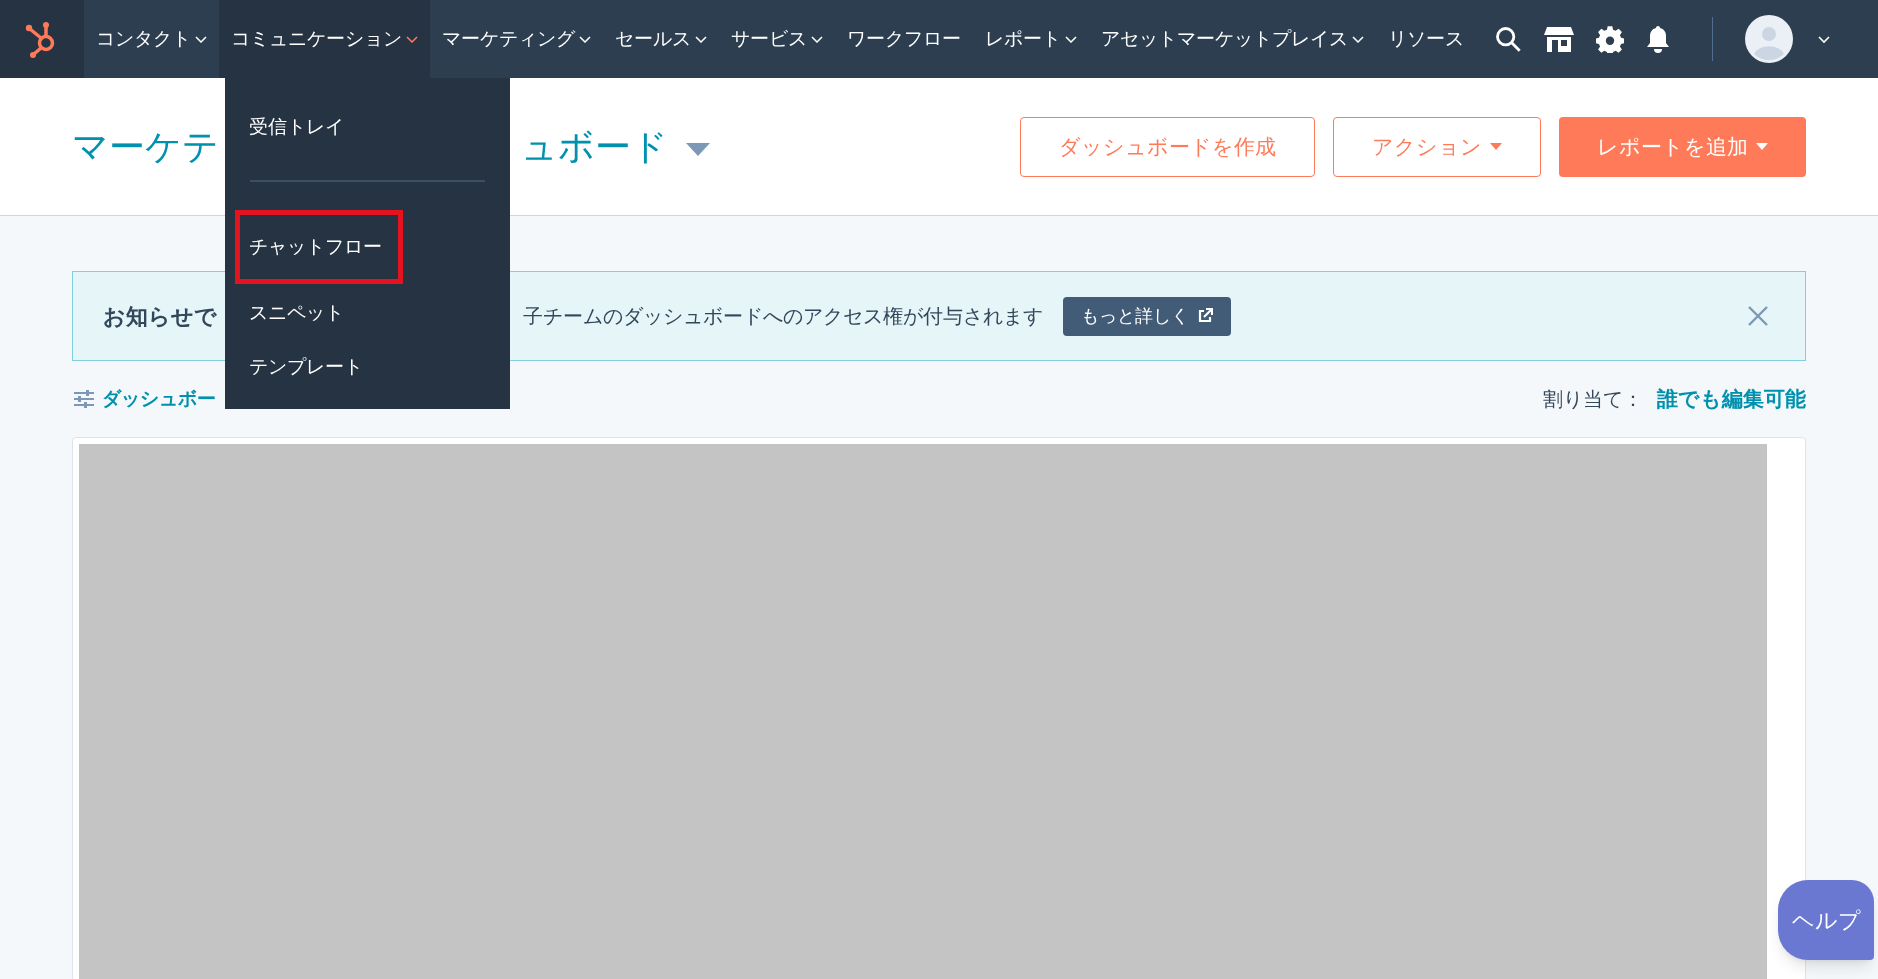 The width and height of the screenshot is (1878, 979). I want to click on menu-item: テンプレート, so click(319, 367).